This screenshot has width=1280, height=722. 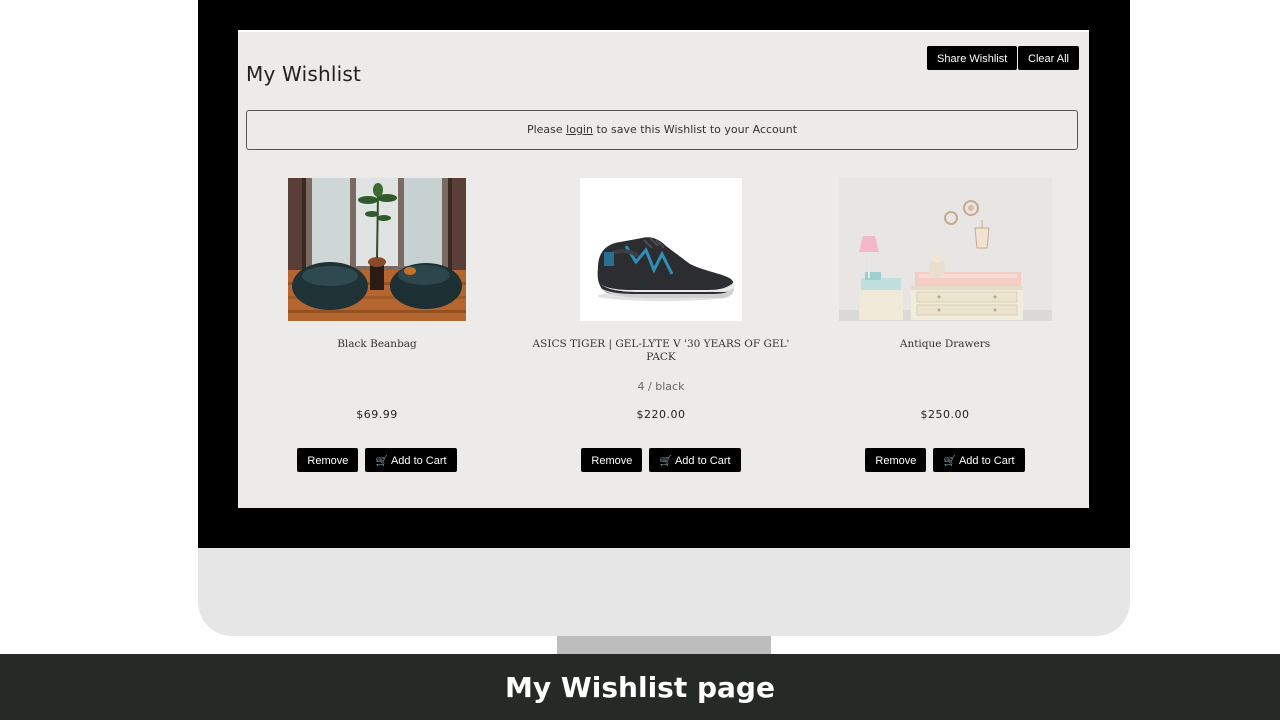 I want to click on product-image-beanbag, so click(x=377, y=249).